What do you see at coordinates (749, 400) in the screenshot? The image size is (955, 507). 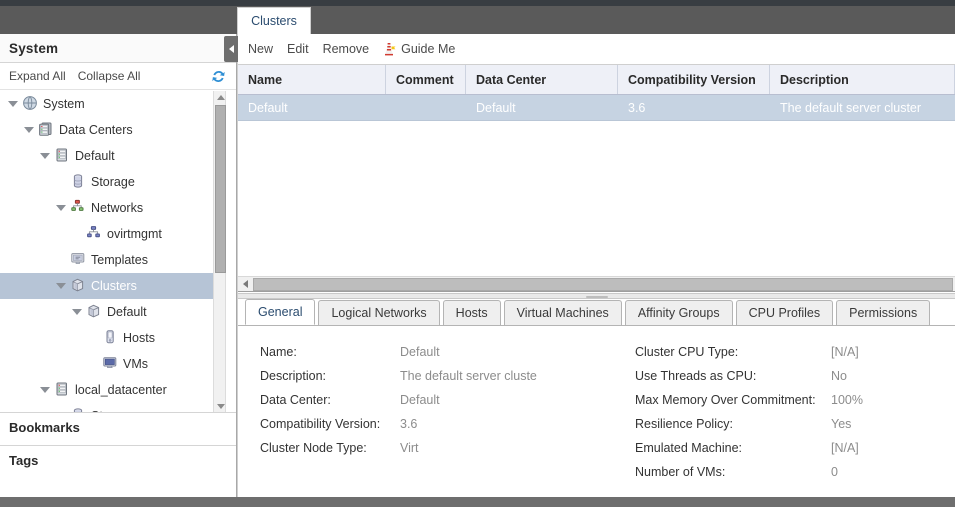 I see `detail-field: Max Memory Over Commitment: 100%` at bounding box center [749, 400].